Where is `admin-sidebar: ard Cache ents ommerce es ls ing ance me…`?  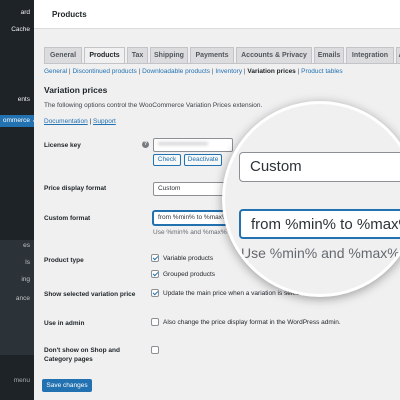 admin-sidebar: ard Cache ents ommerce es ls ing ance me… is located at coordinates (17, 200).